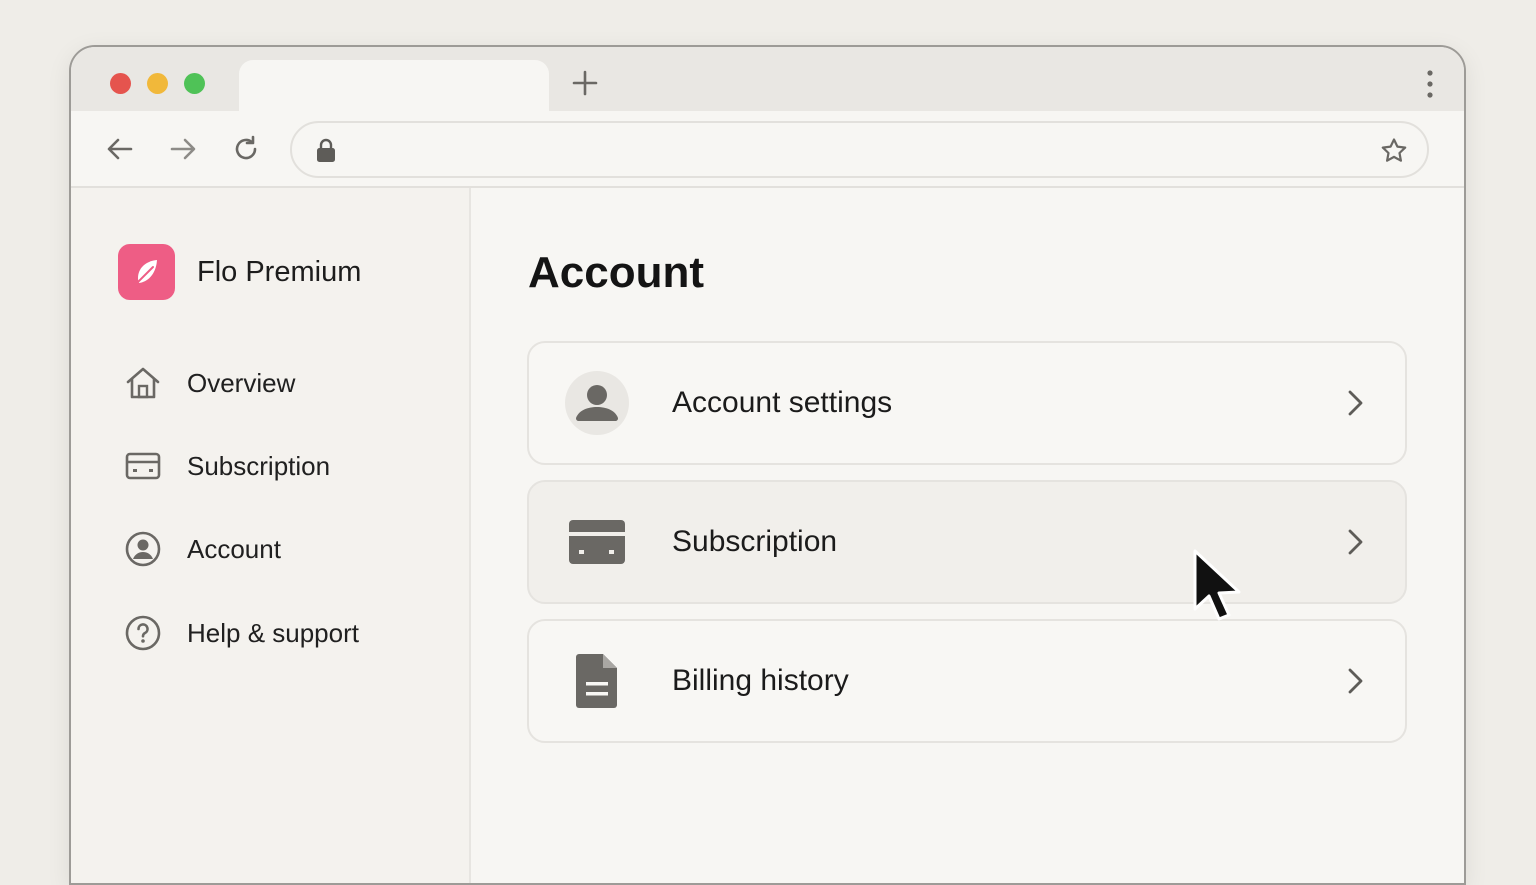 The height and width of the screenshot is (885, 1536). What do you see at coordinates (394, 86) in the screenshot?
I see `active-tab` at bounding box center [394, 86].